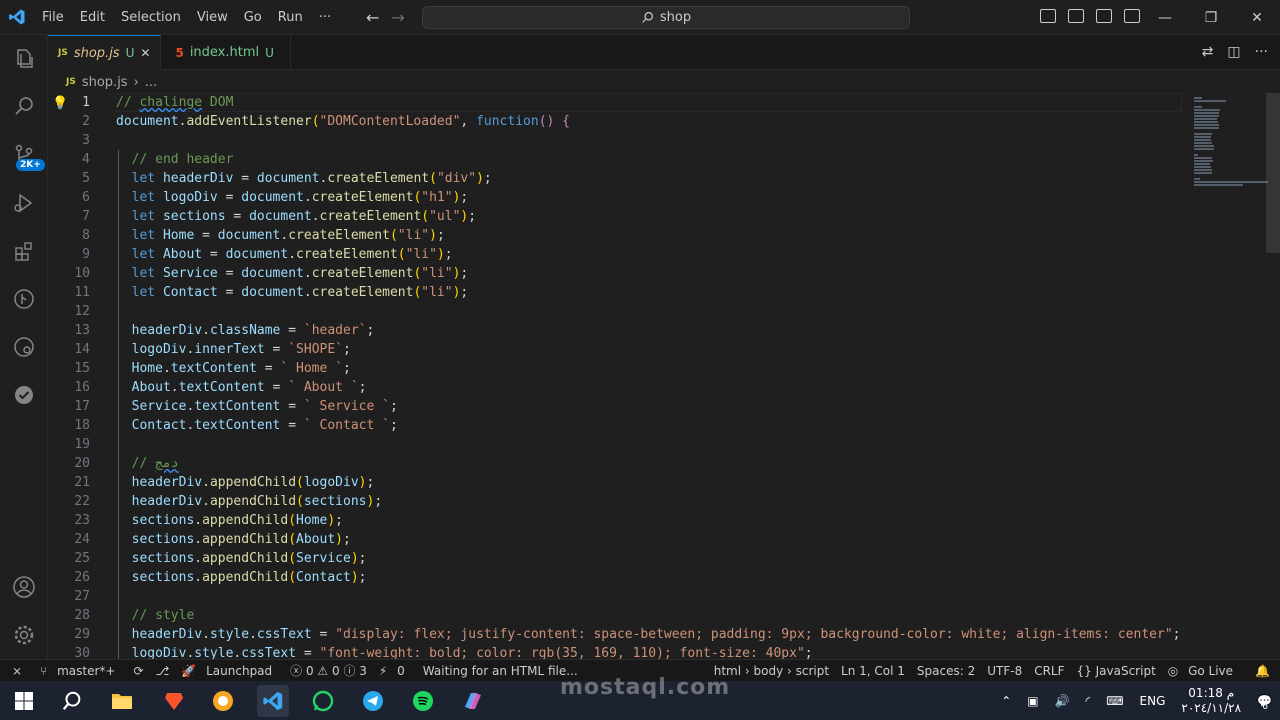 The height and width of the screenshot is (720, 1280). Describe the element at coordinates (618, 520) in the screenshot. I see `code-line: 23 sections.appendChild(Home);` at that location.